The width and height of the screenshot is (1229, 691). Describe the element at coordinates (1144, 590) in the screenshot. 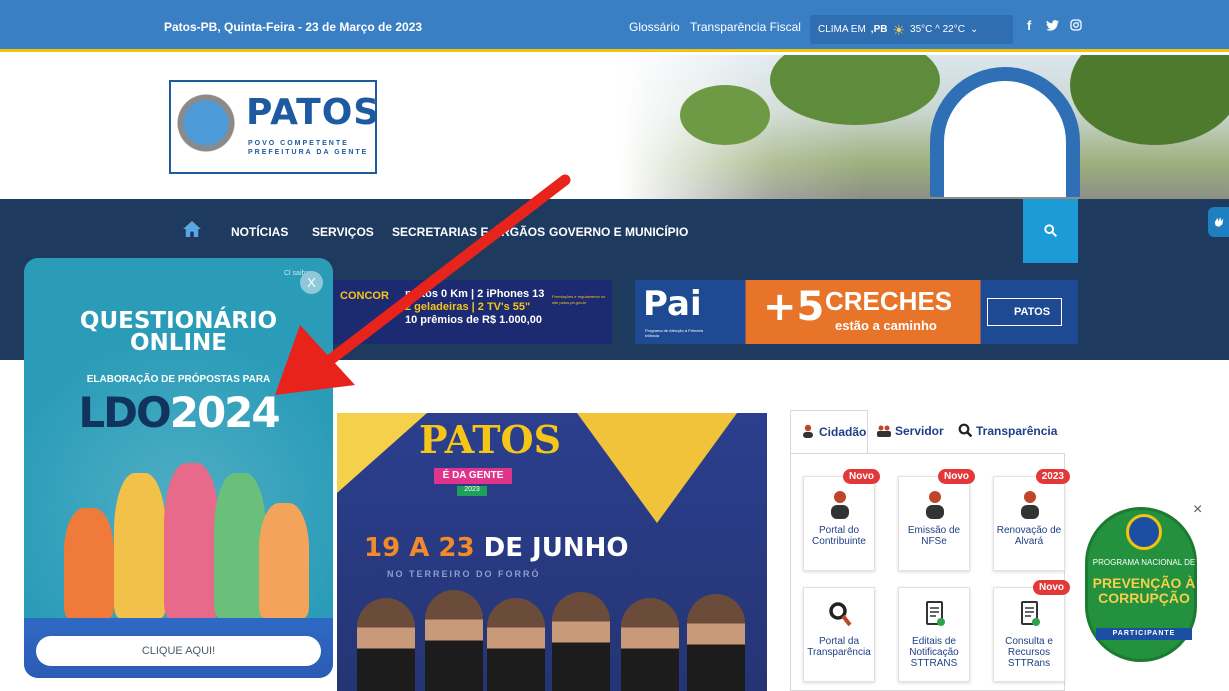

I see `prevention-label: PREVENÇÃO À CORRUPÇÃO` at that location.